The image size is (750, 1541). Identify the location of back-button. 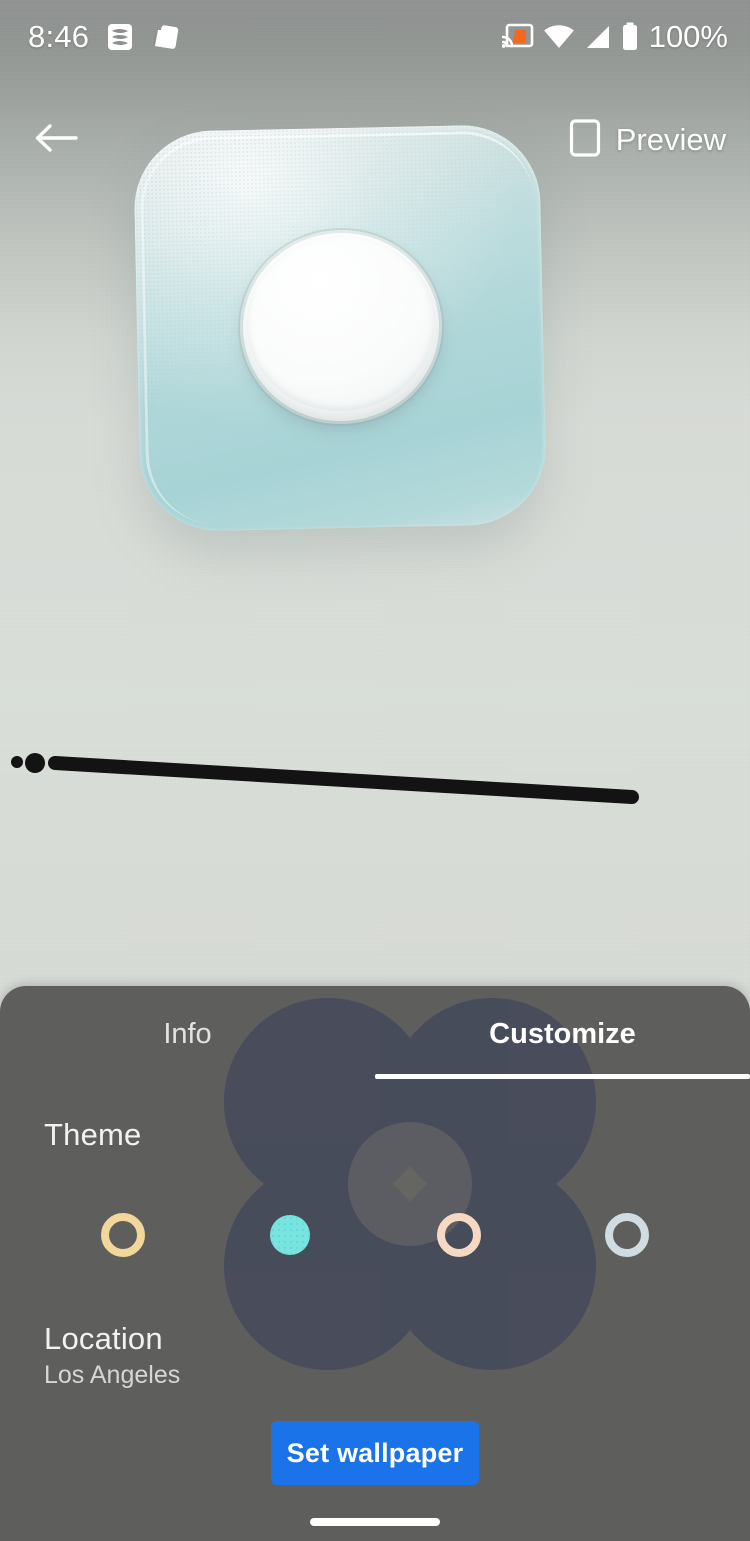
(56, 140).